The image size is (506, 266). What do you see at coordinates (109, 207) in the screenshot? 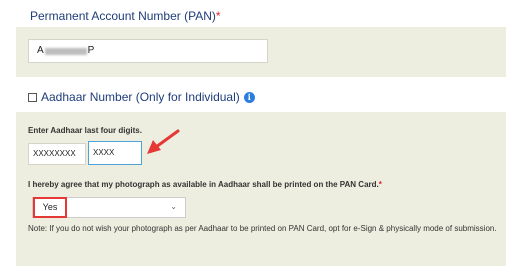
I see `photo-consent-select: Yes ⌄` at bounding box center [109, 207].